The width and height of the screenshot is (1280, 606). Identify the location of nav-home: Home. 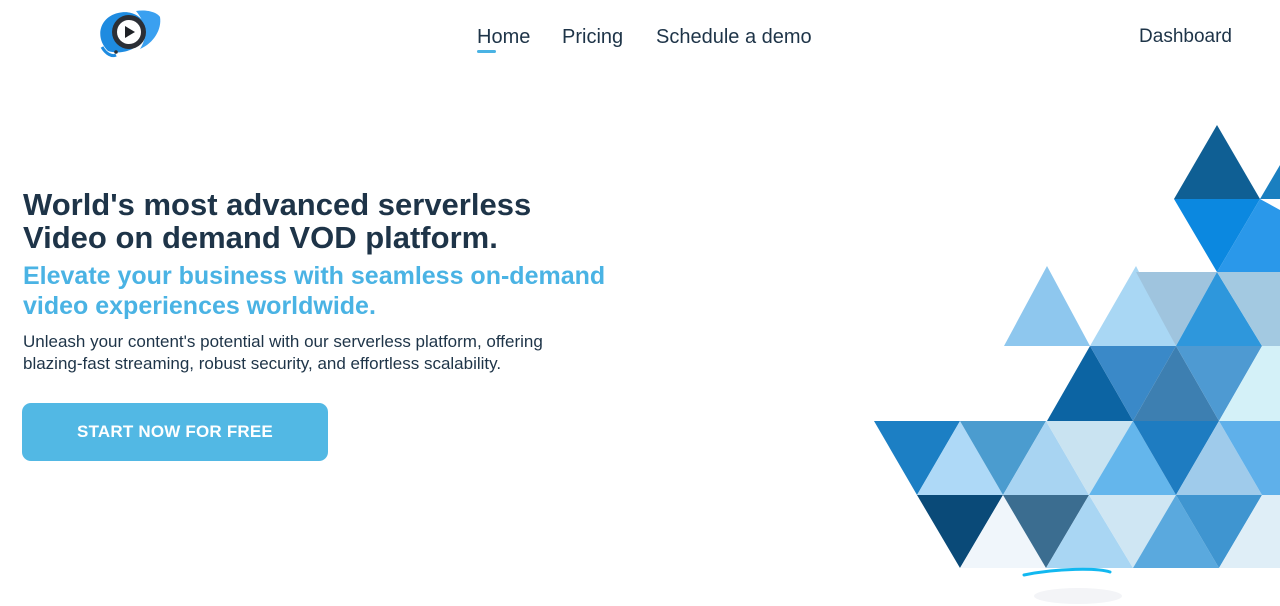
(504, 38).